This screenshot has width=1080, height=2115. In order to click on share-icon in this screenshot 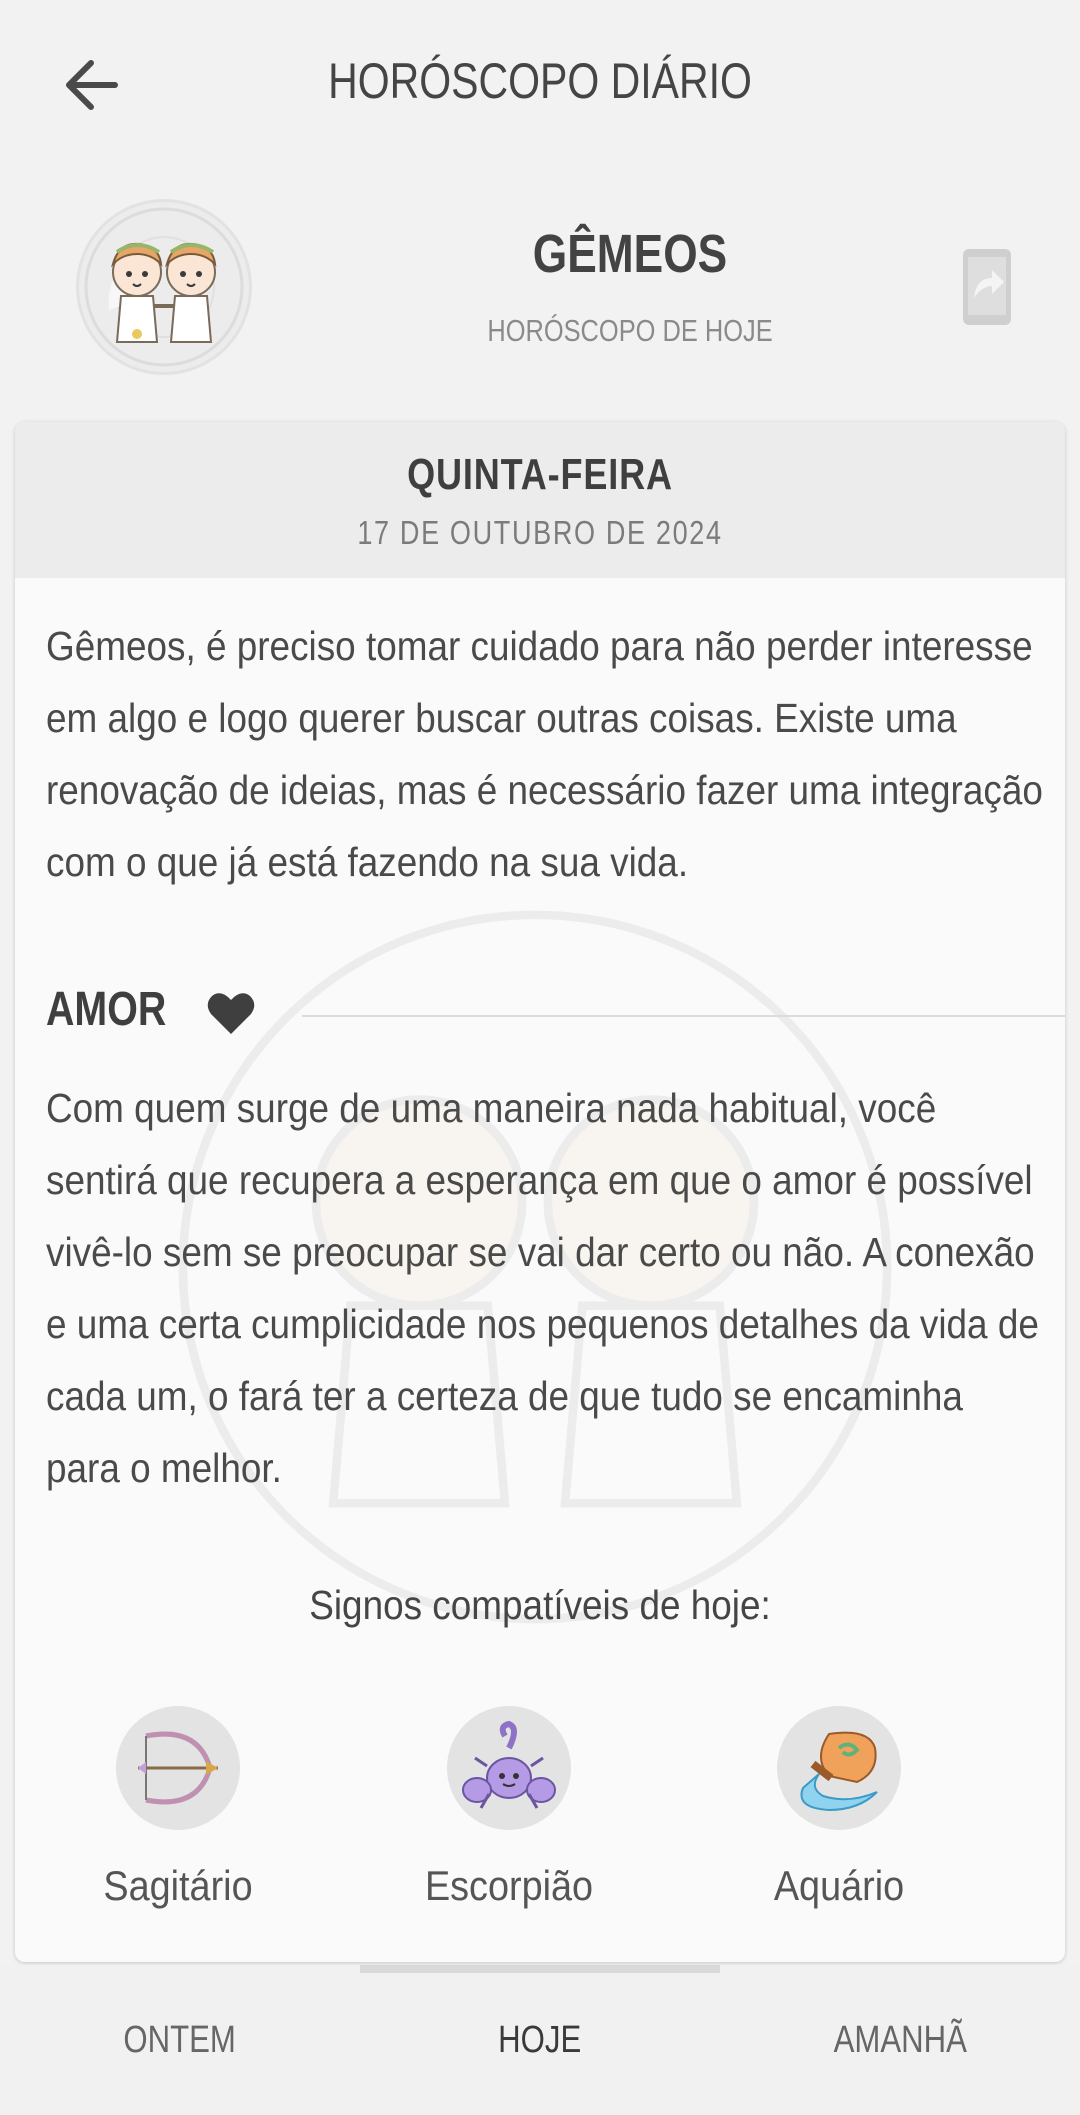, I will do `click(987, 287)`.